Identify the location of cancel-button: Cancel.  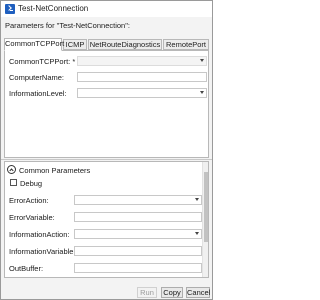
(198, 292).